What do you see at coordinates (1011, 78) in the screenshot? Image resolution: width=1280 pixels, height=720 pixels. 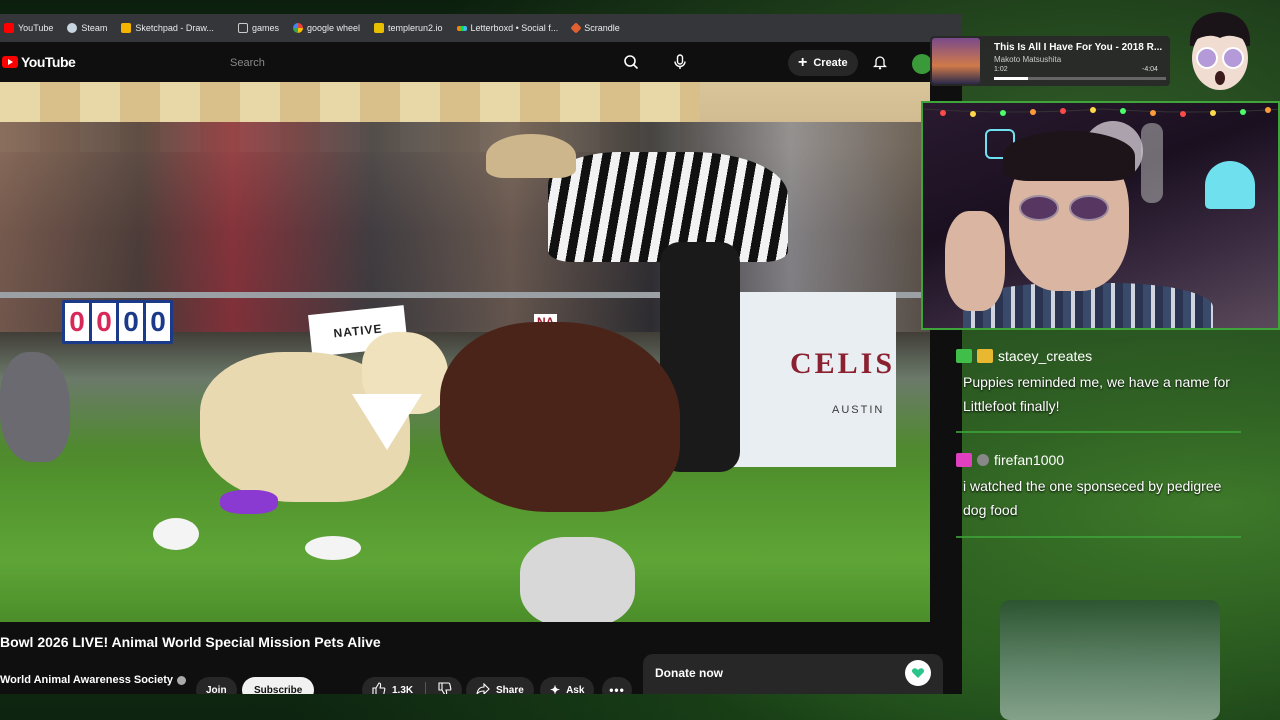 I see `track-progress-fill` at bounding box center [1011, 78].